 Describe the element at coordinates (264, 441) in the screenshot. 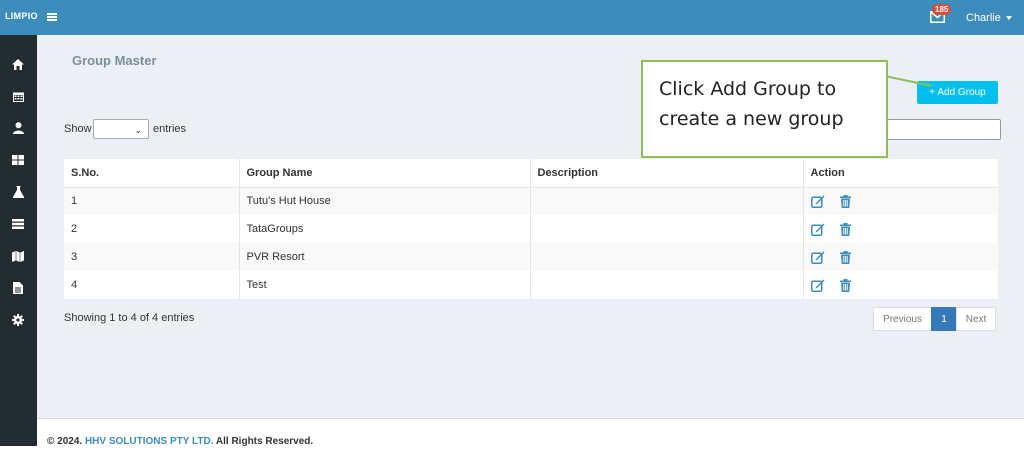

I see `copyright-suffix: All Rights Reserved.` at that location.